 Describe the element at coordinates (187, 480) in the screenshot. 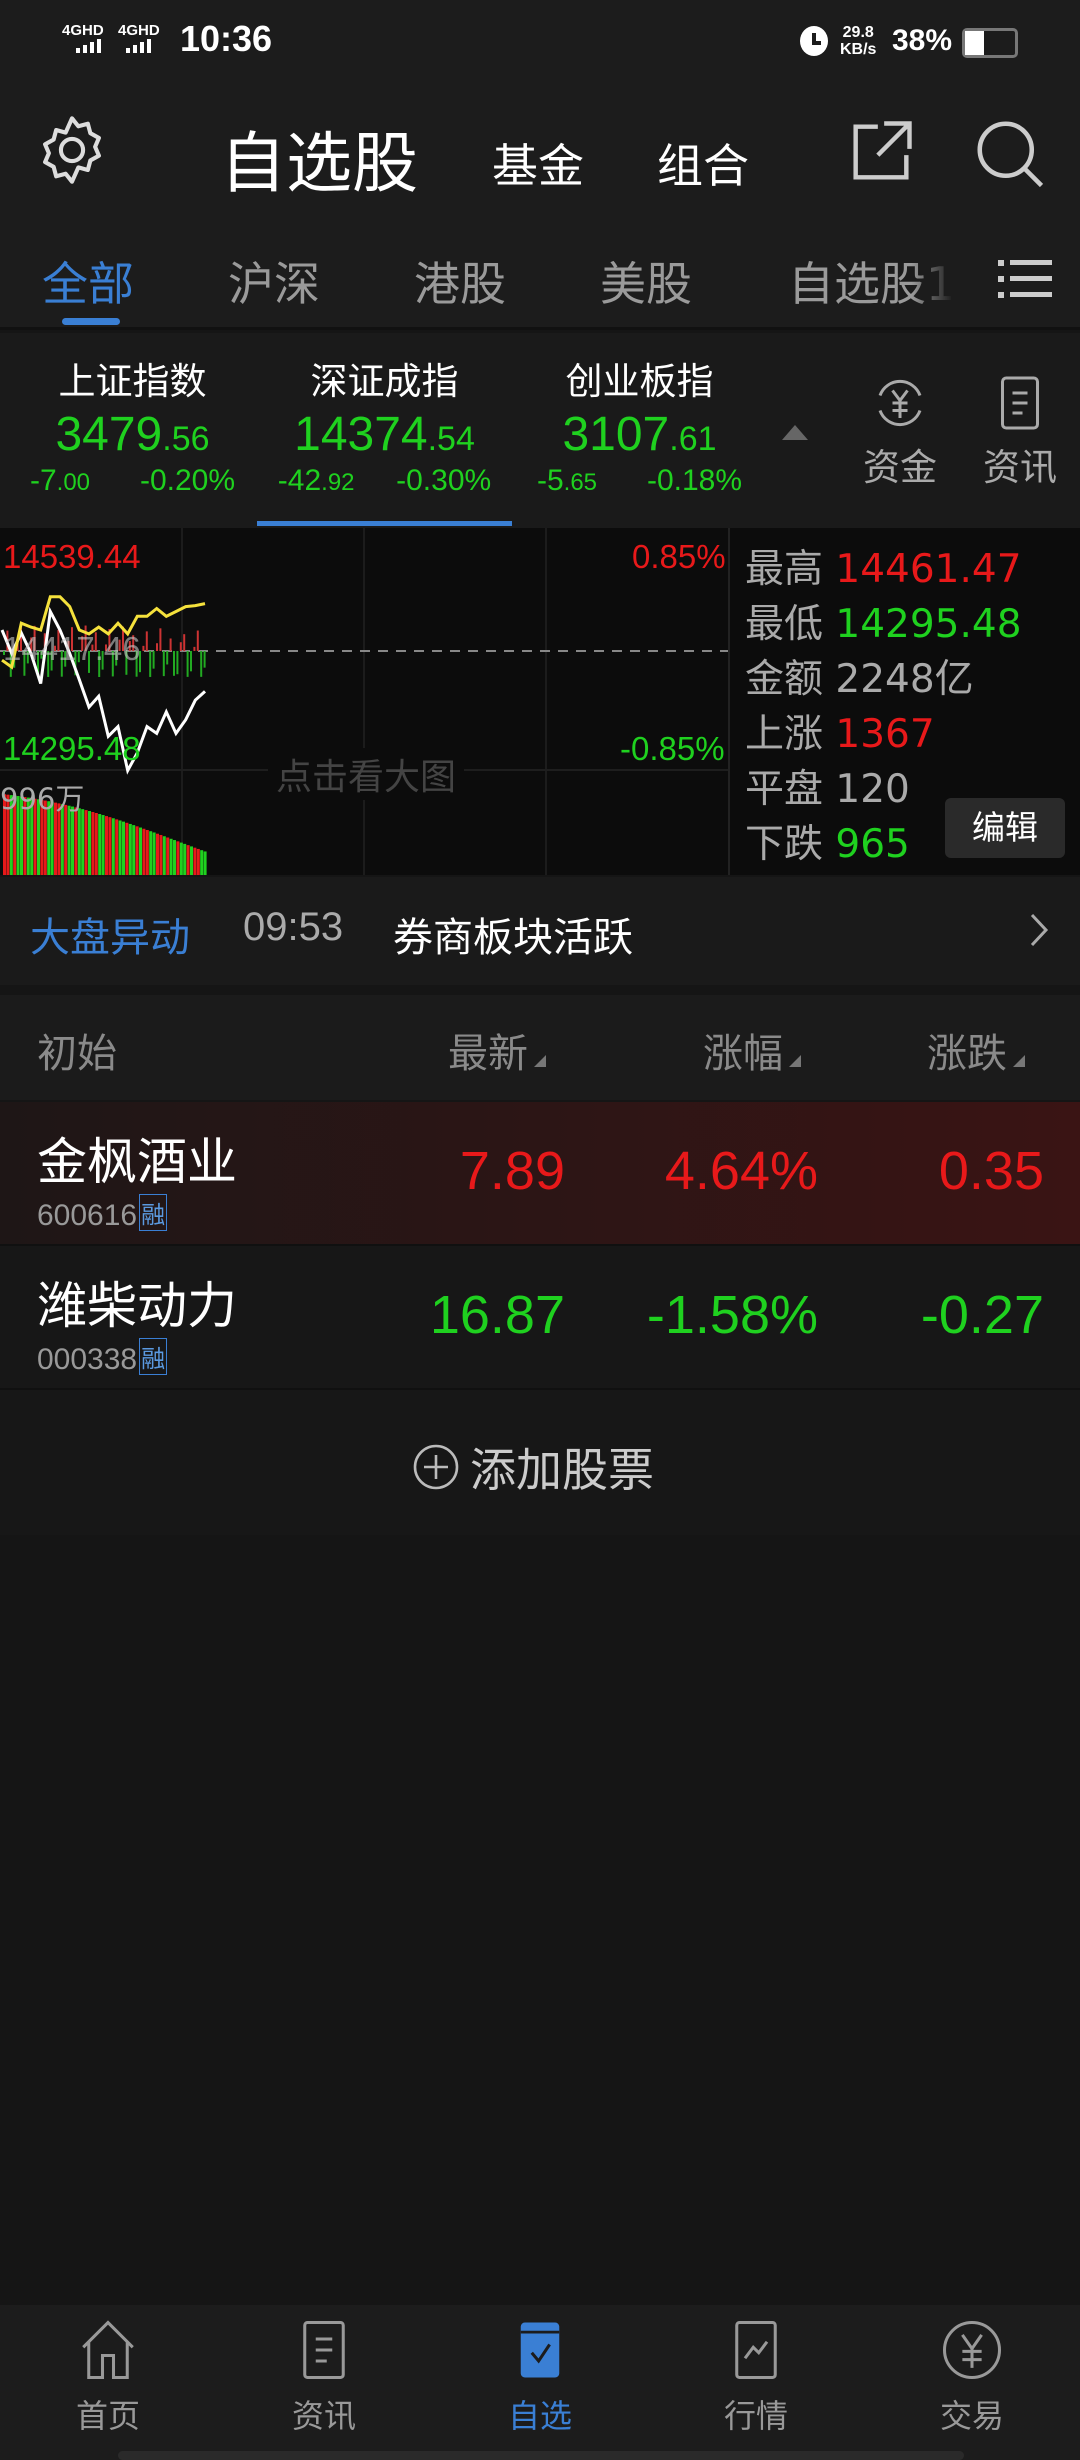

I see `index-pct: -0.20%` at that location.